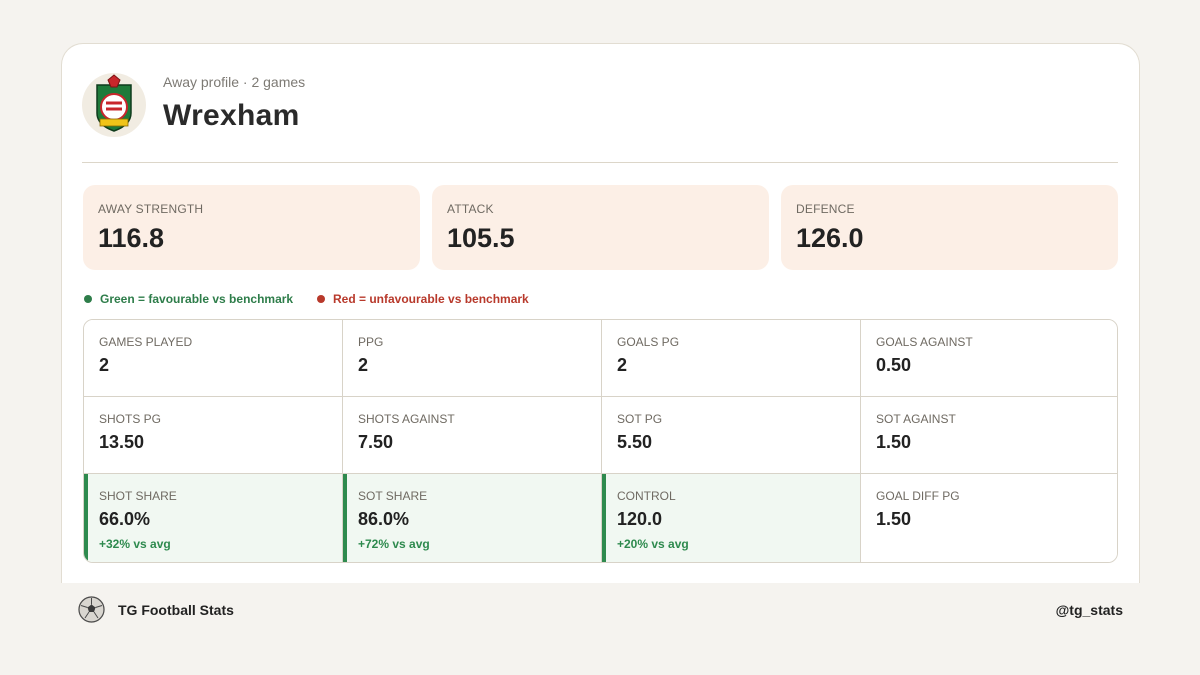  I want to click on stat-sot-share: SOT SHARE 86.0% +72% vs avg, so click(472, 518).